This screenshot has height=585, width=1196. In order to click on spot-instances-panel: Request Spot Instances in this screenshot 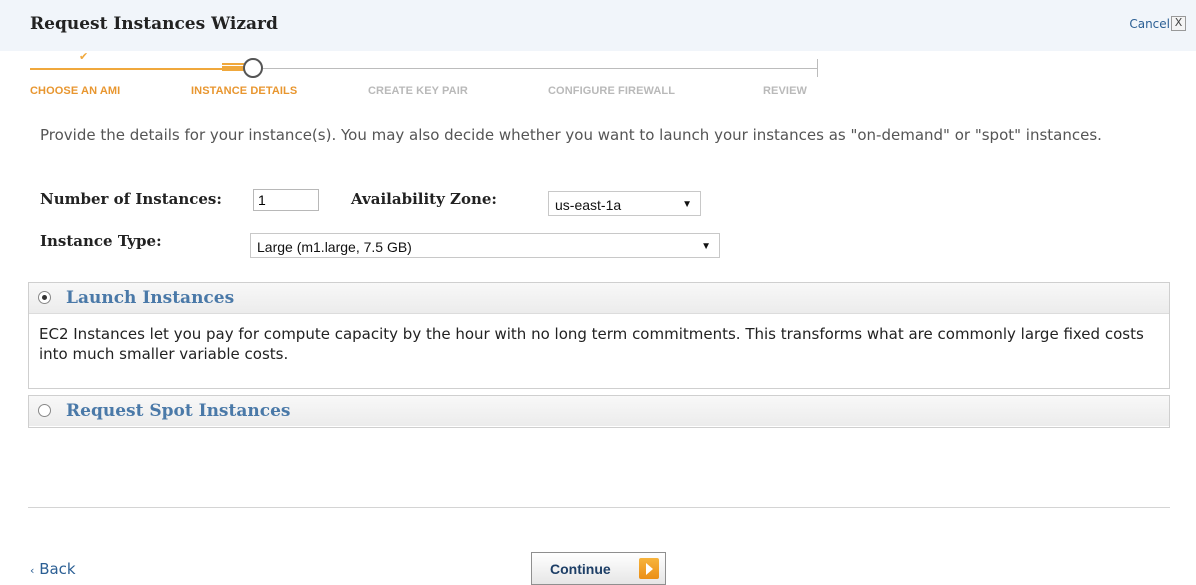, I will do `click(599, 411)`.